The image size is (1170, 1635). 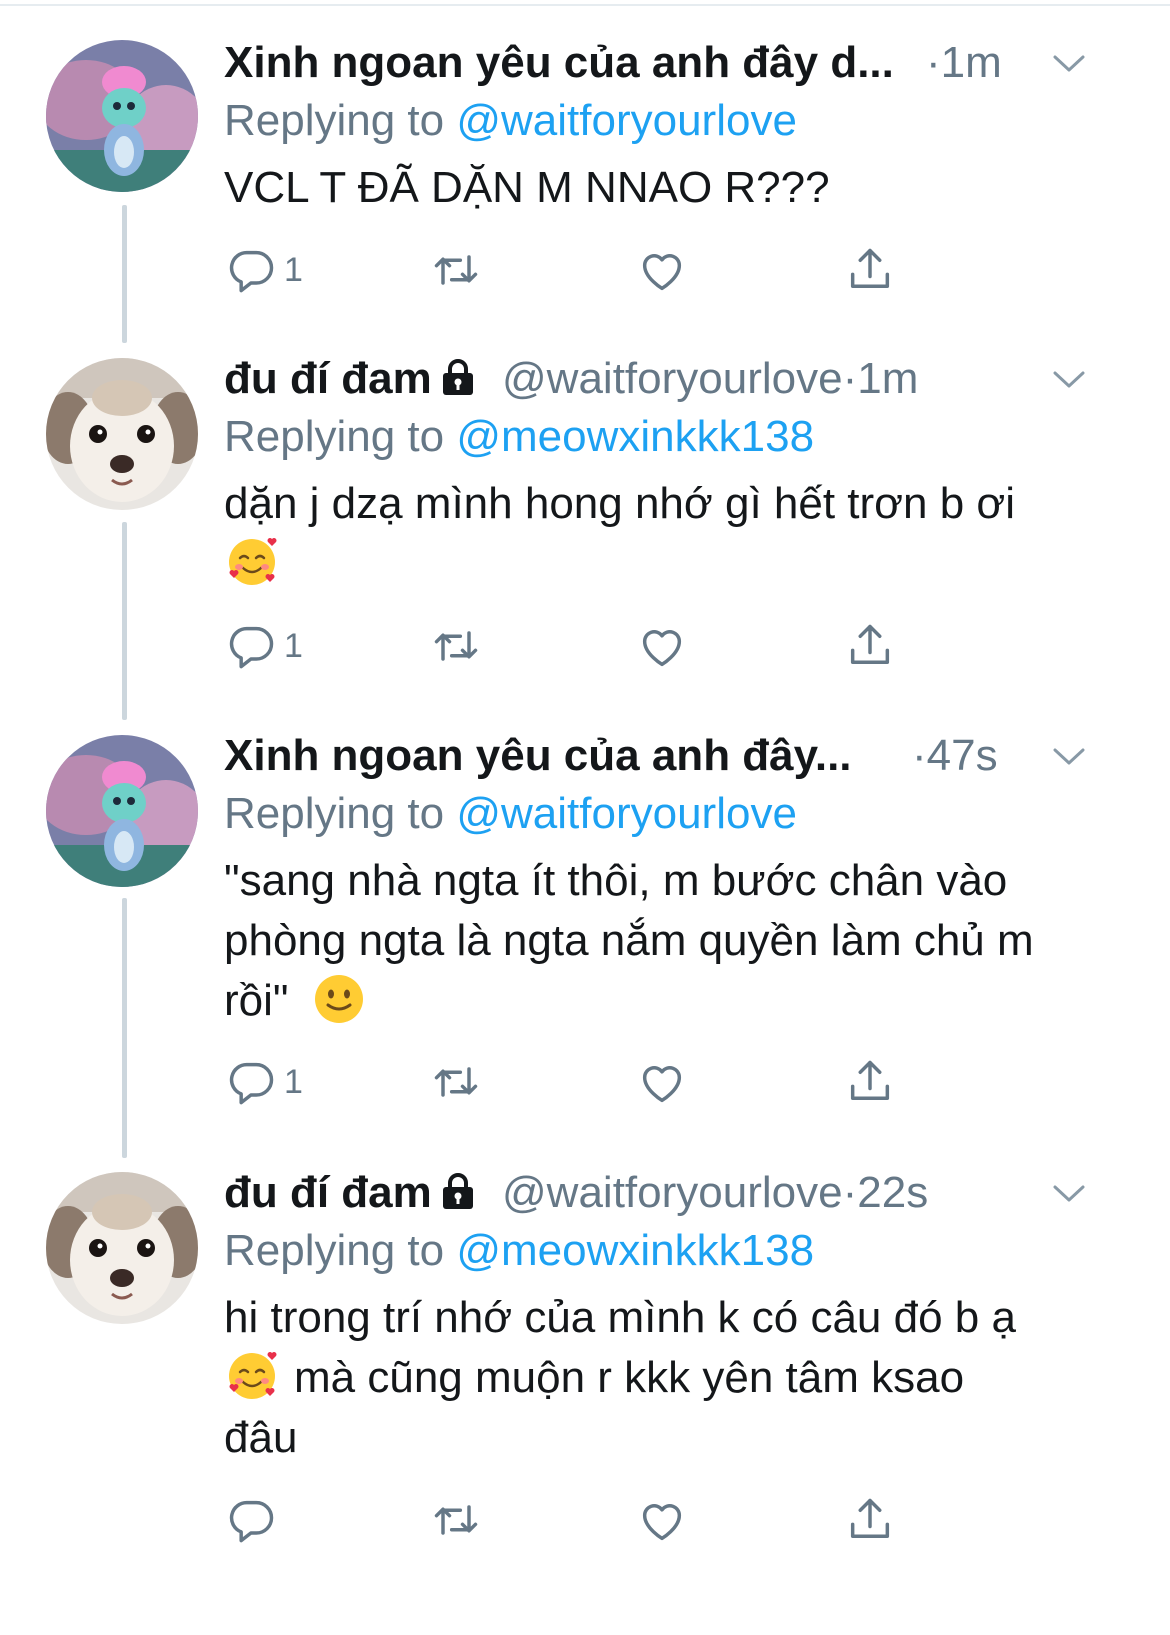 I want to click on tweet-text-line: VCL T ĐÃ DẶN M NNAO R???, so click(x=527, y=187).